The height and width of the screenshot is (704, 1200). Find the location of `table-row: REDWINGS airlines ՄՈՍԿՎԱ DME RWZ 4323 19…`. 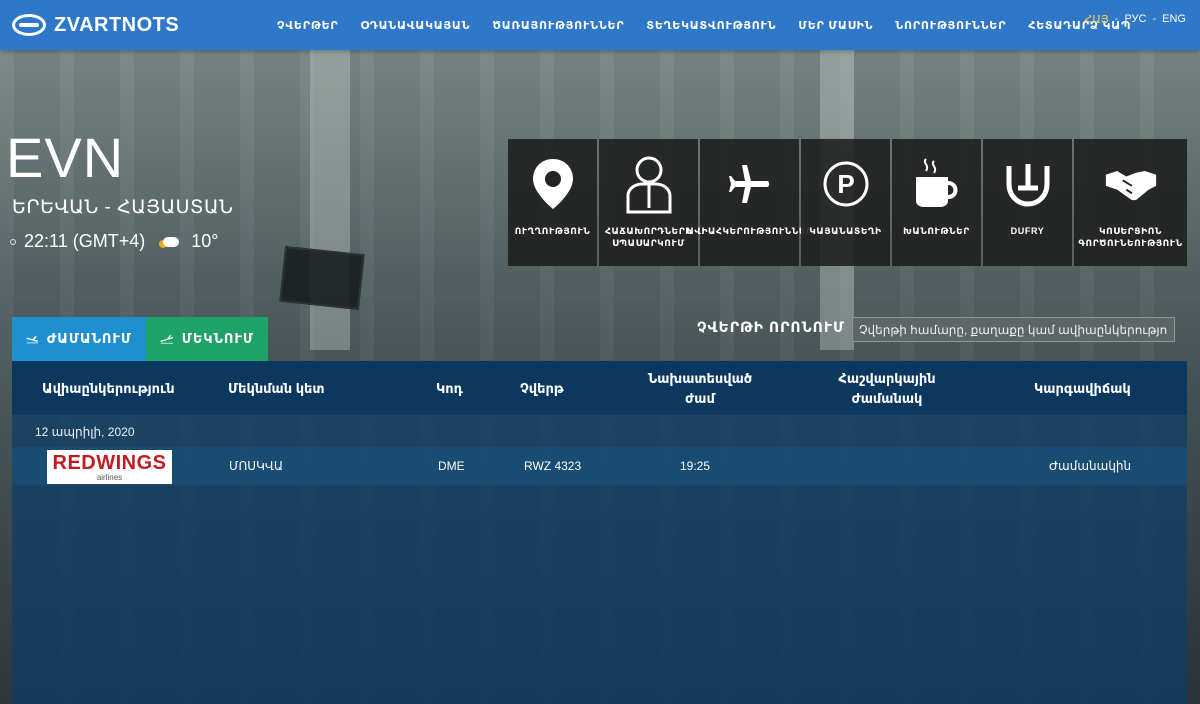

table-row: REDWINGS airlines ՄՈՍԿՎԱ DME RWZ 4323 19… is located at coordinates (599, 466).